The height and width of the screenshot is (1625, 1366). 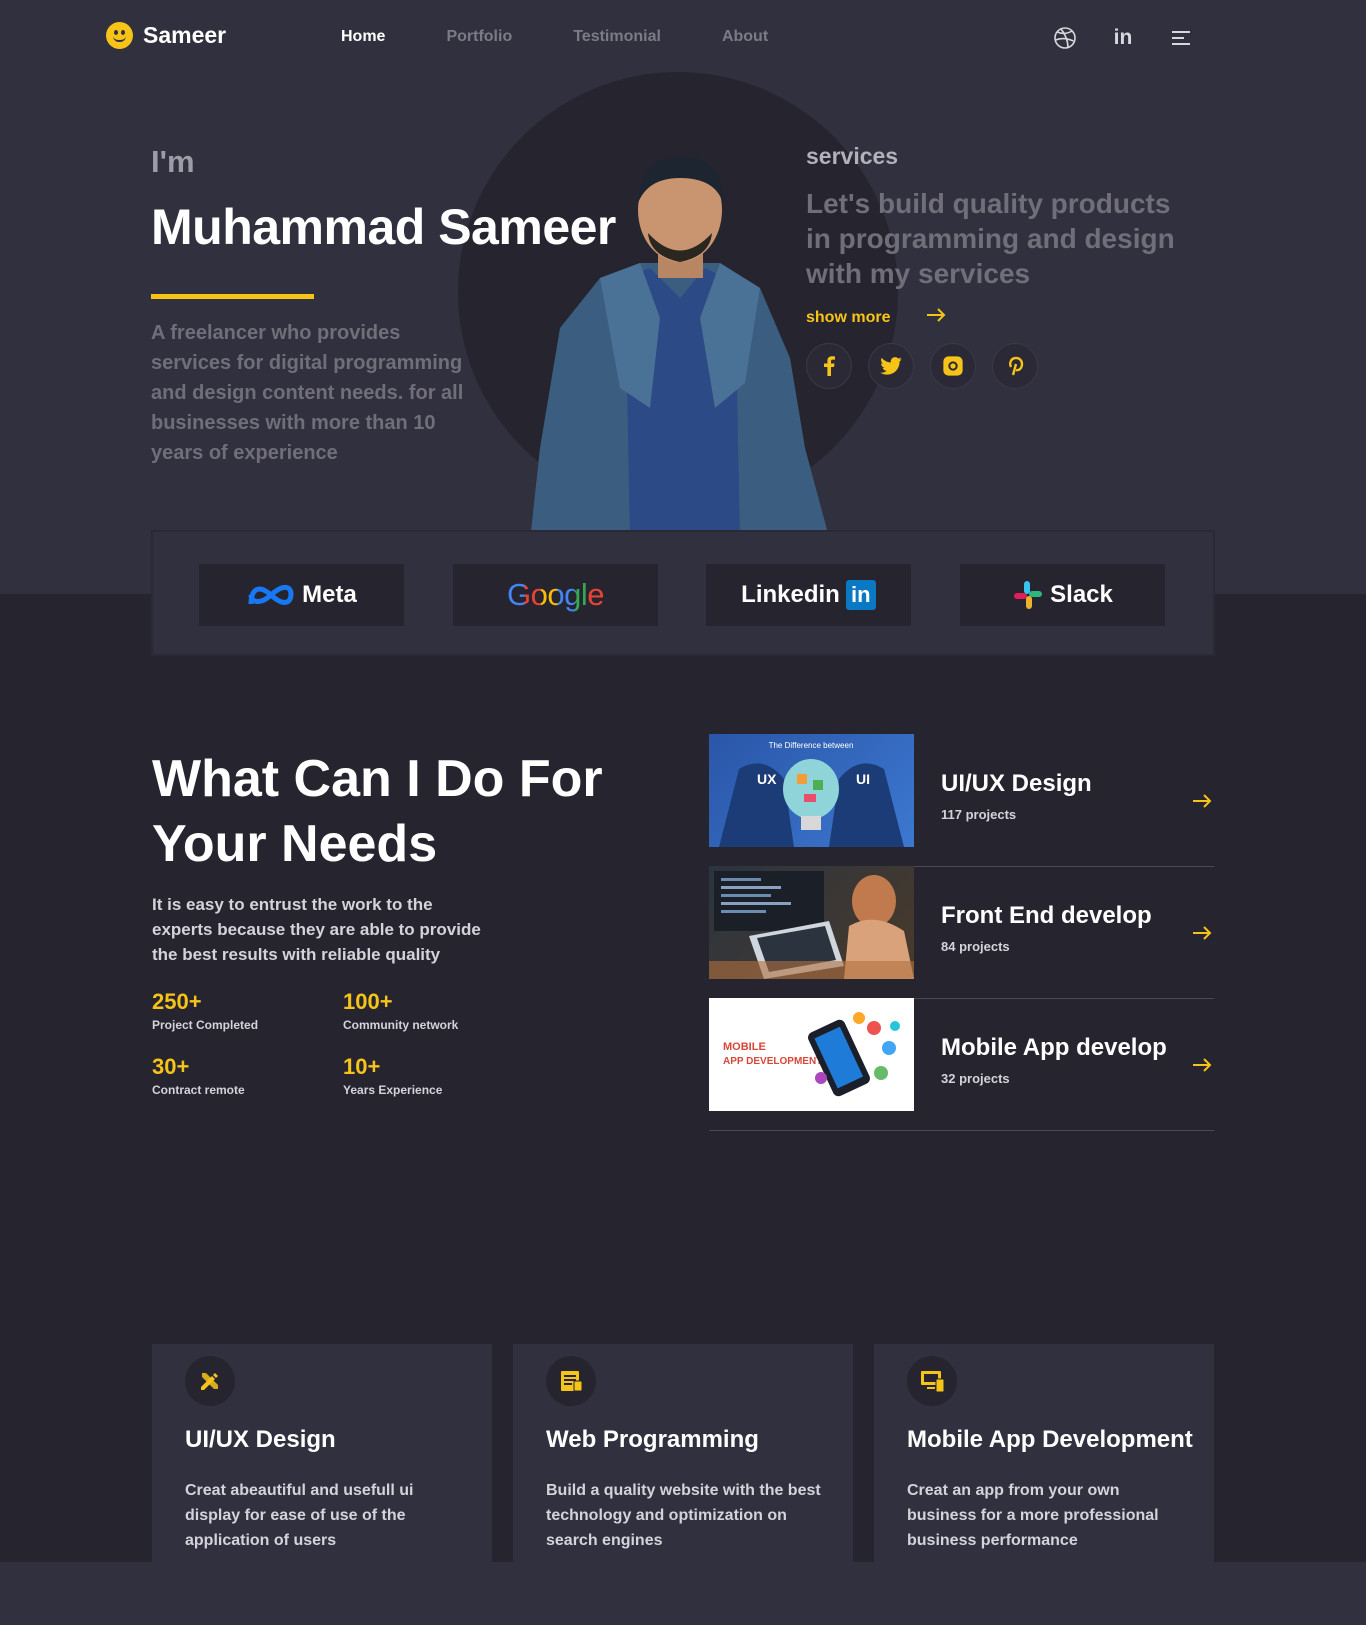 What do you see at coordinates (363, 37) in the screenshot?
I see `nav-home: Home` at bounding box center [363, 37].